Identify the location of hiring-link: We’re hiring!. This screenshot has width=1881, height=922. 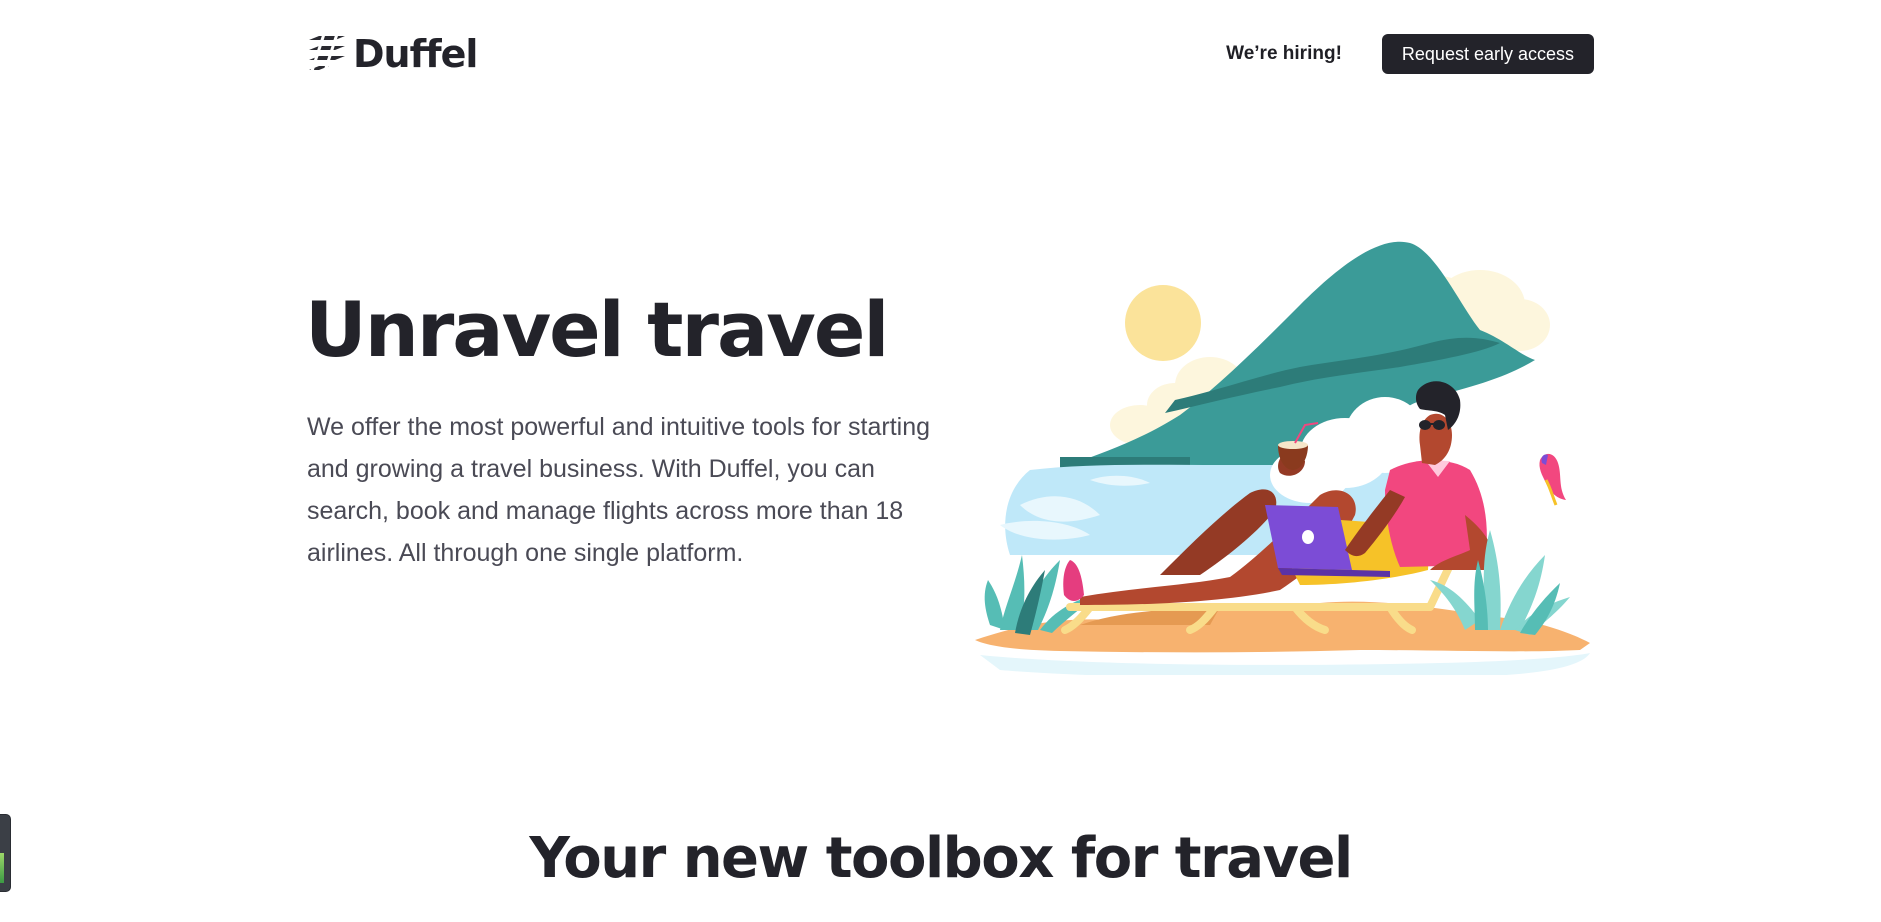
(1284, 54).